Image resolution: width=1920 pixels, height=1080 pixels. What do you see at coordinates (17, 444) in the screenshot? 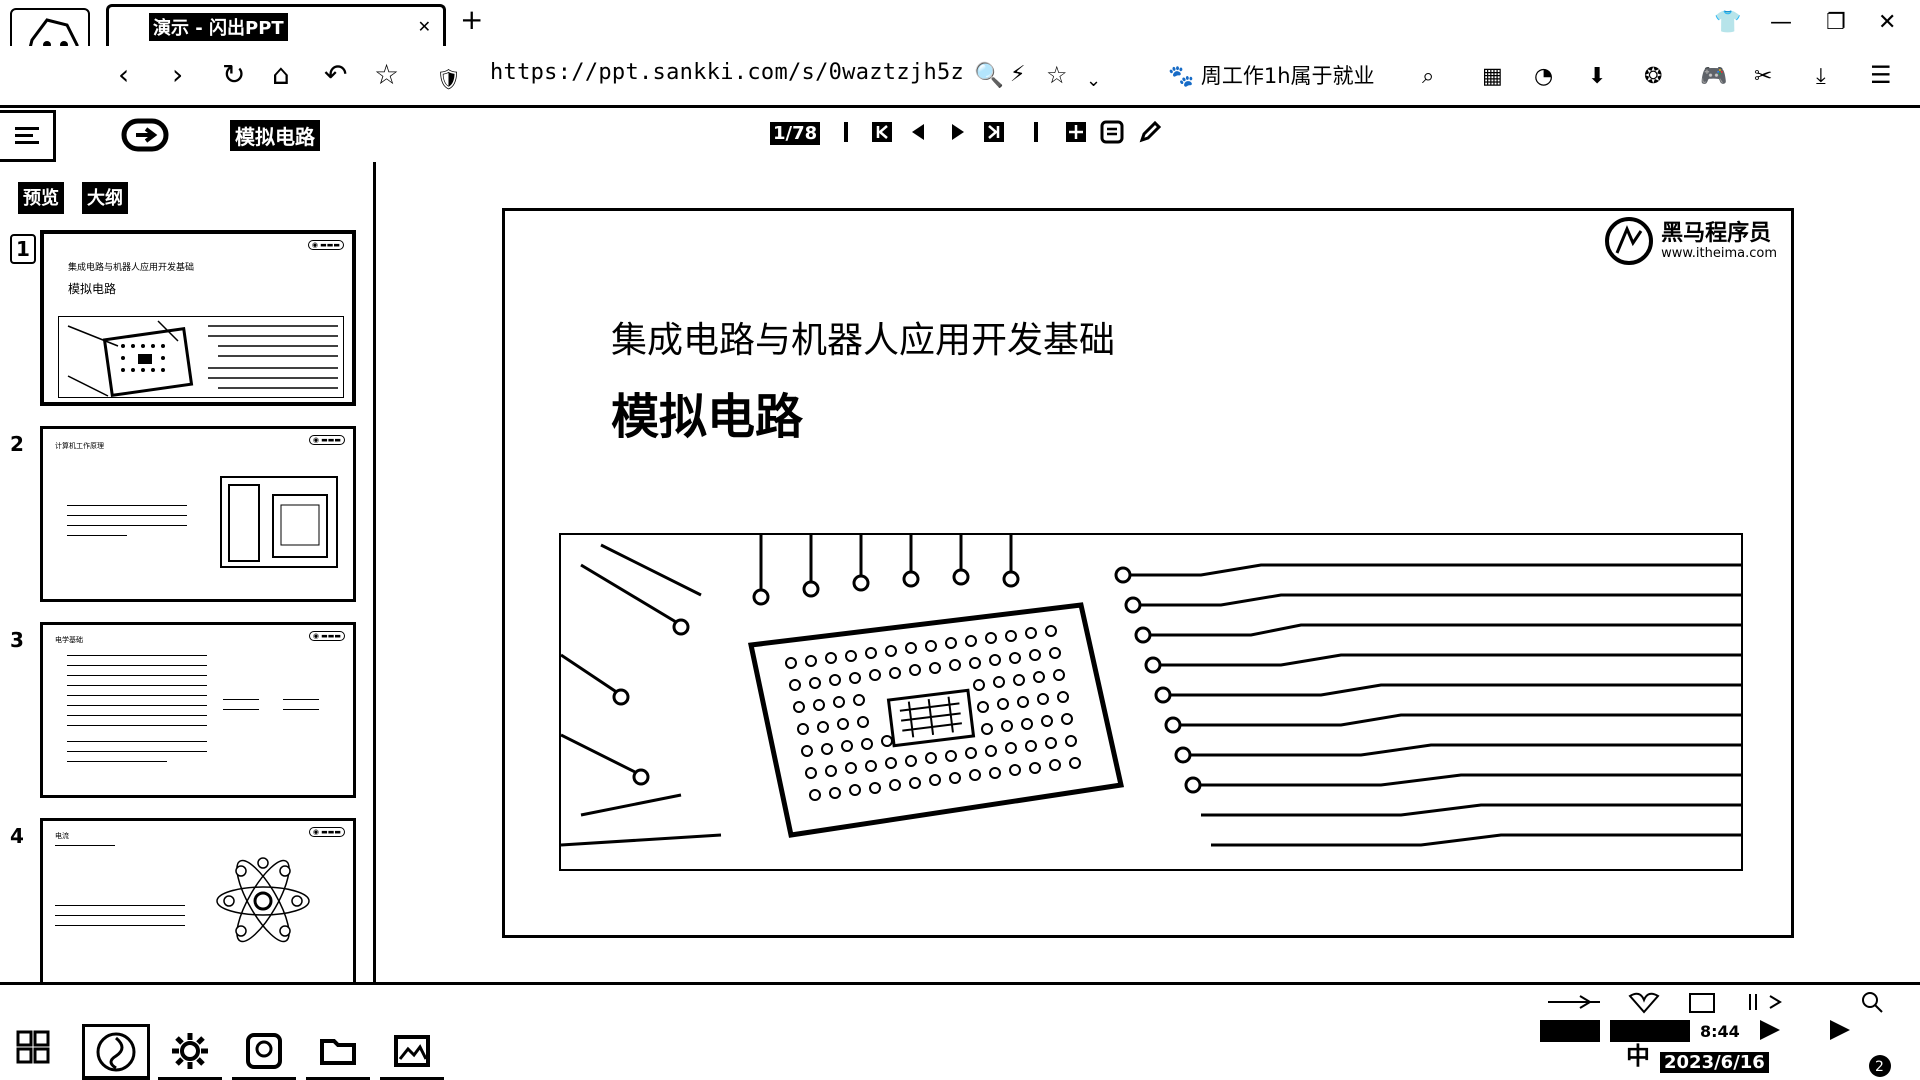
I see `thumbnail-number: 2` at bounding box center [17, 444].